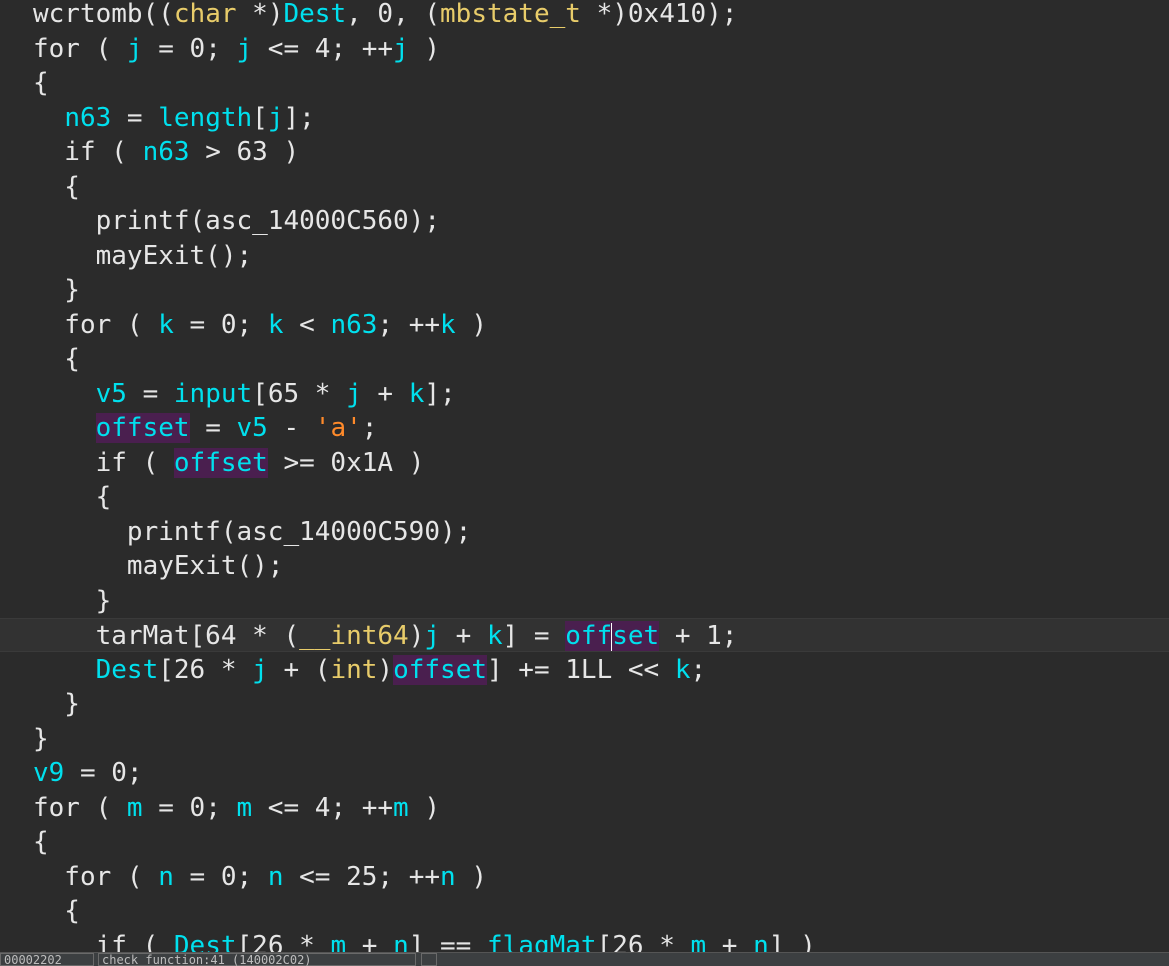 Image resolution: width=1169 pixels, height=966 pixels. Describe the element at coordinates (584, 221) in the screenshot. I see `code-line: printf(asc_14000C560);` at that location.